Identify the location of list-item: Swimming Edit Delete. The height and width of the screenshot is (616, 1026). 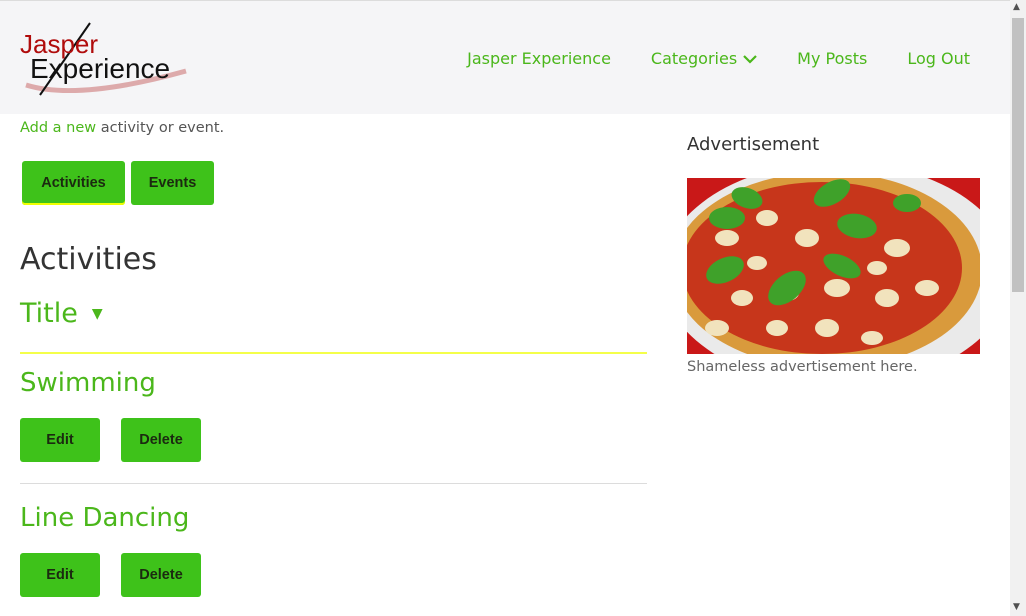
(333, 415).